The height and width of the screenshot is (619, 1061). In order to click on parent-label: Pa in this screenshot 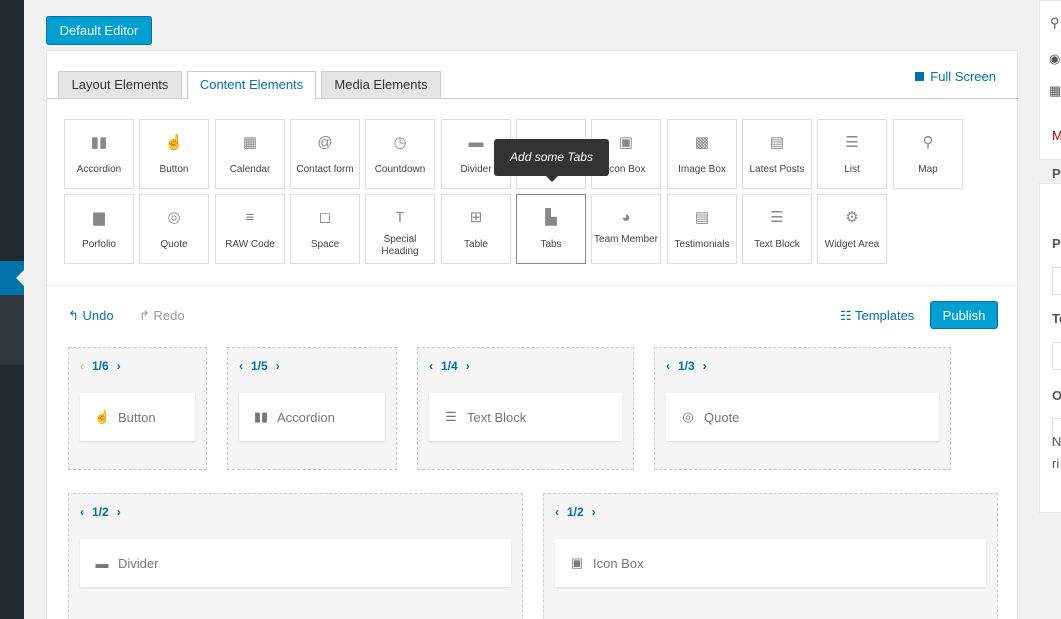, I will do `click(1056, 243)`.